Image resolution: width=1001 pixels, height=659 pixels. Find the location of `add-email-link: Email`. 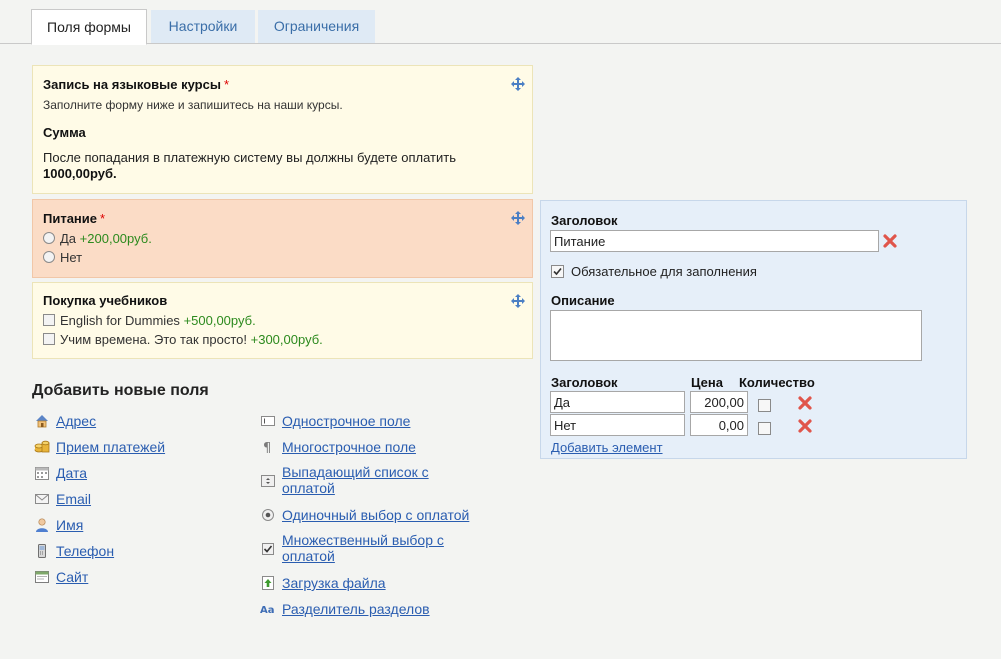

add-email-link: Email is located at coordinates (62, 499).